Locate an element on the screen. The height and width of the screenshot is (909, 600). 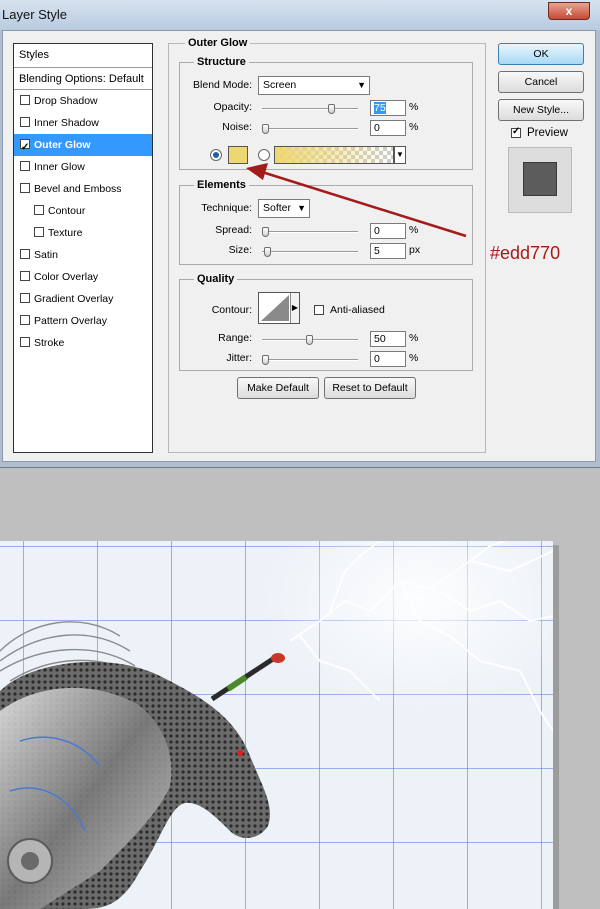
make-default-button: Make Default is located at coordinates (278, 388).